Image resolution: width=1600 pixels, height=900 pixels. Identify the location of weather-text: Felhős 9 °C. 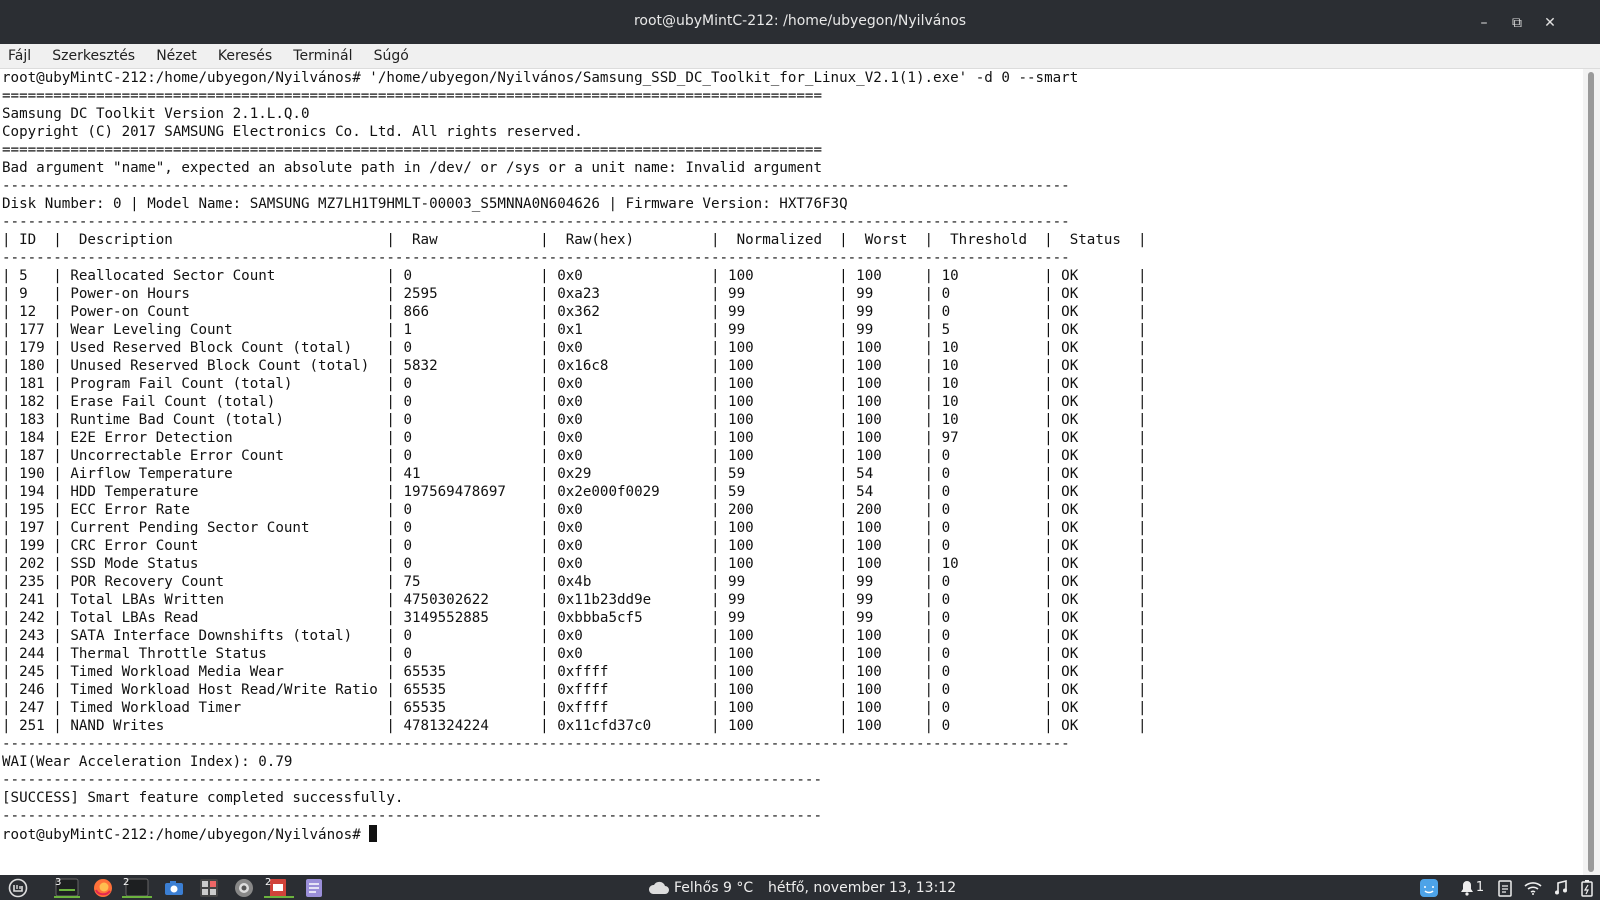
(714, 887).